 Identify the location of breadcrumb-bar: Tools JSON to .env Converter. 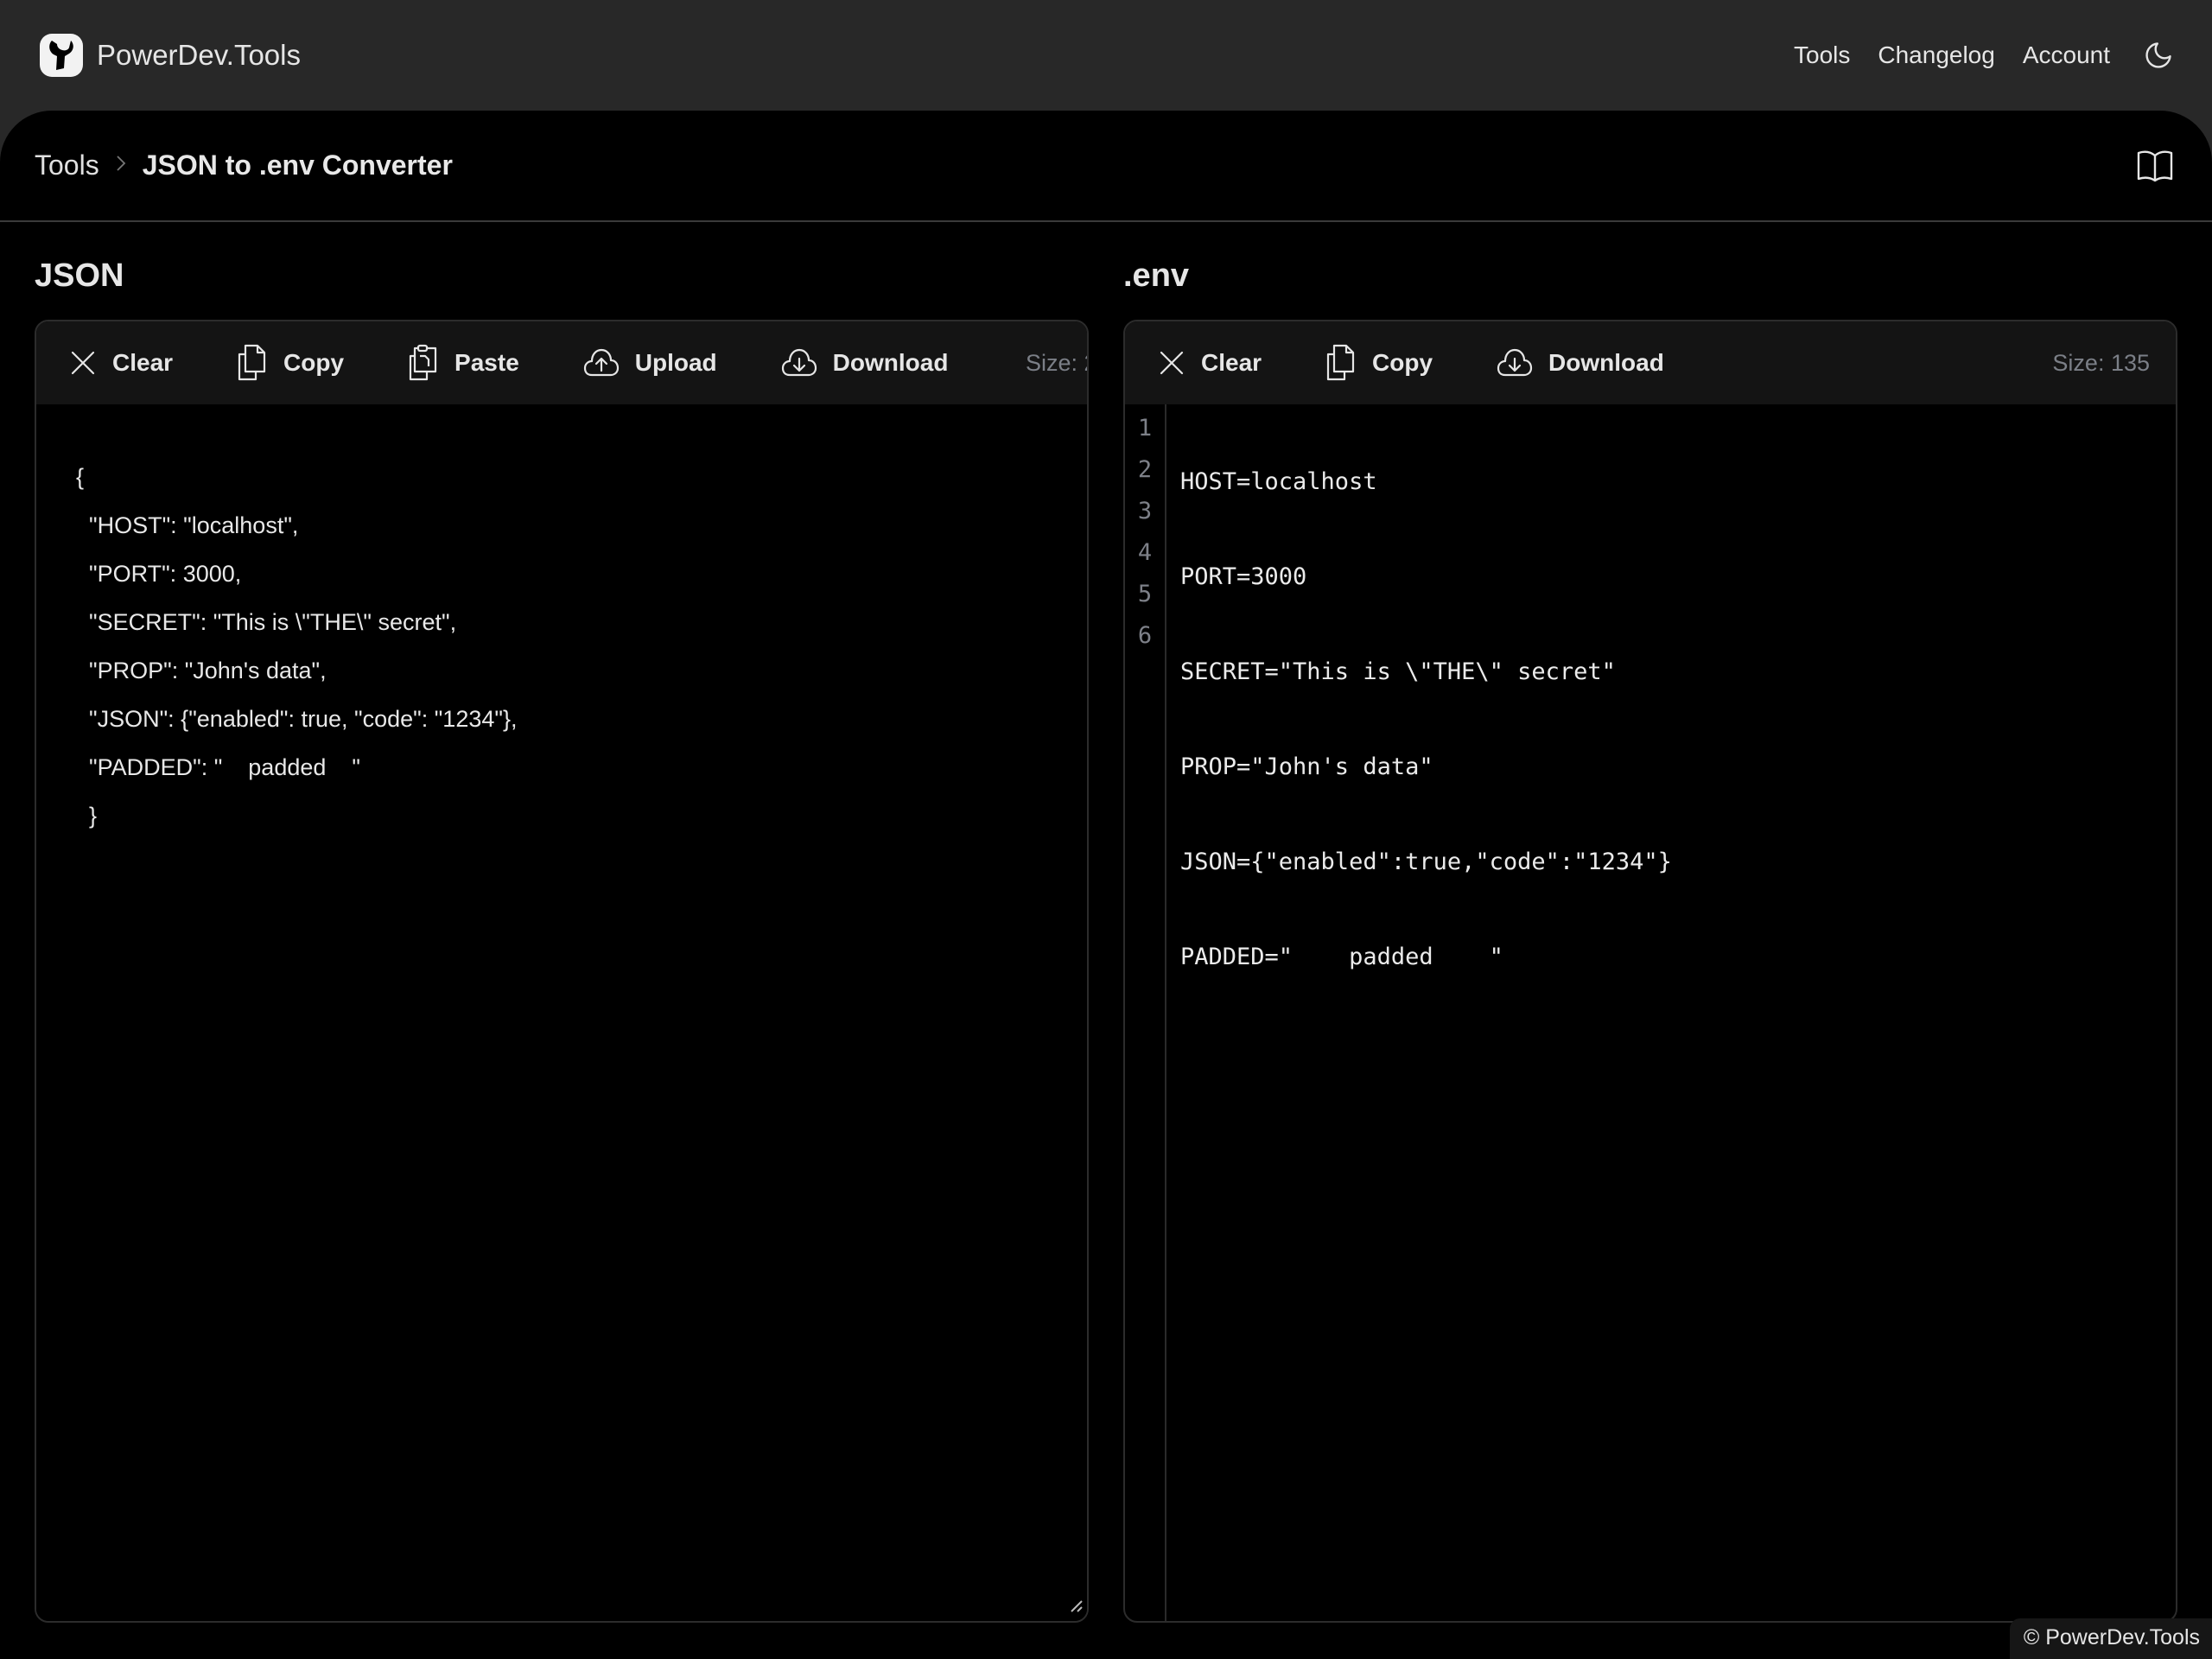
(1106, 166).